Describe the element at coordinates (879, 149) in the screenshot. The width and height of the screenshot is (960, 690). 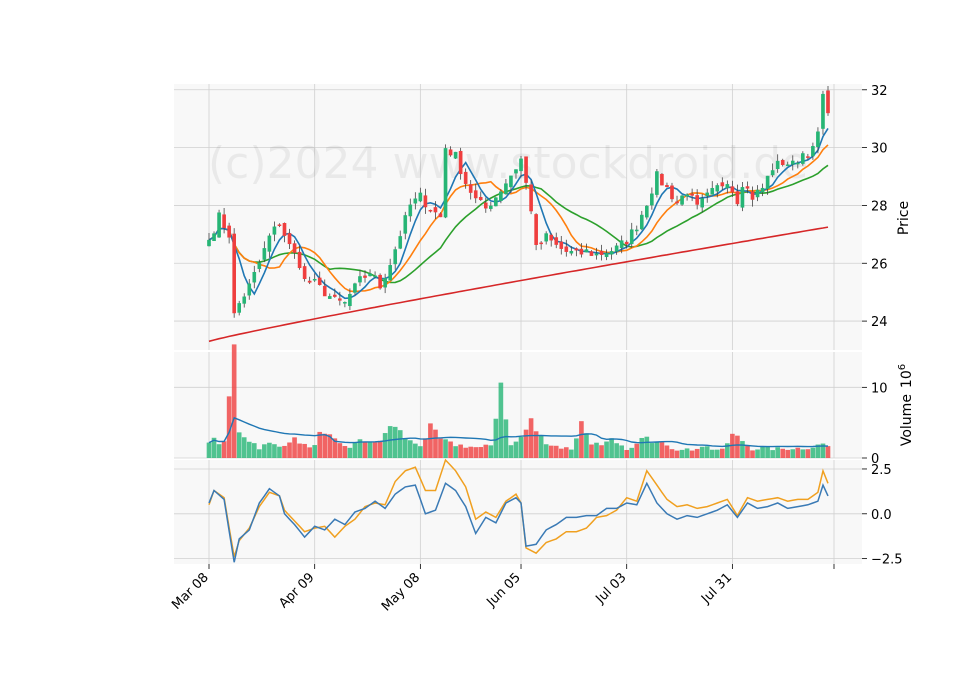
I see `price-tick-label: 30` at that location.